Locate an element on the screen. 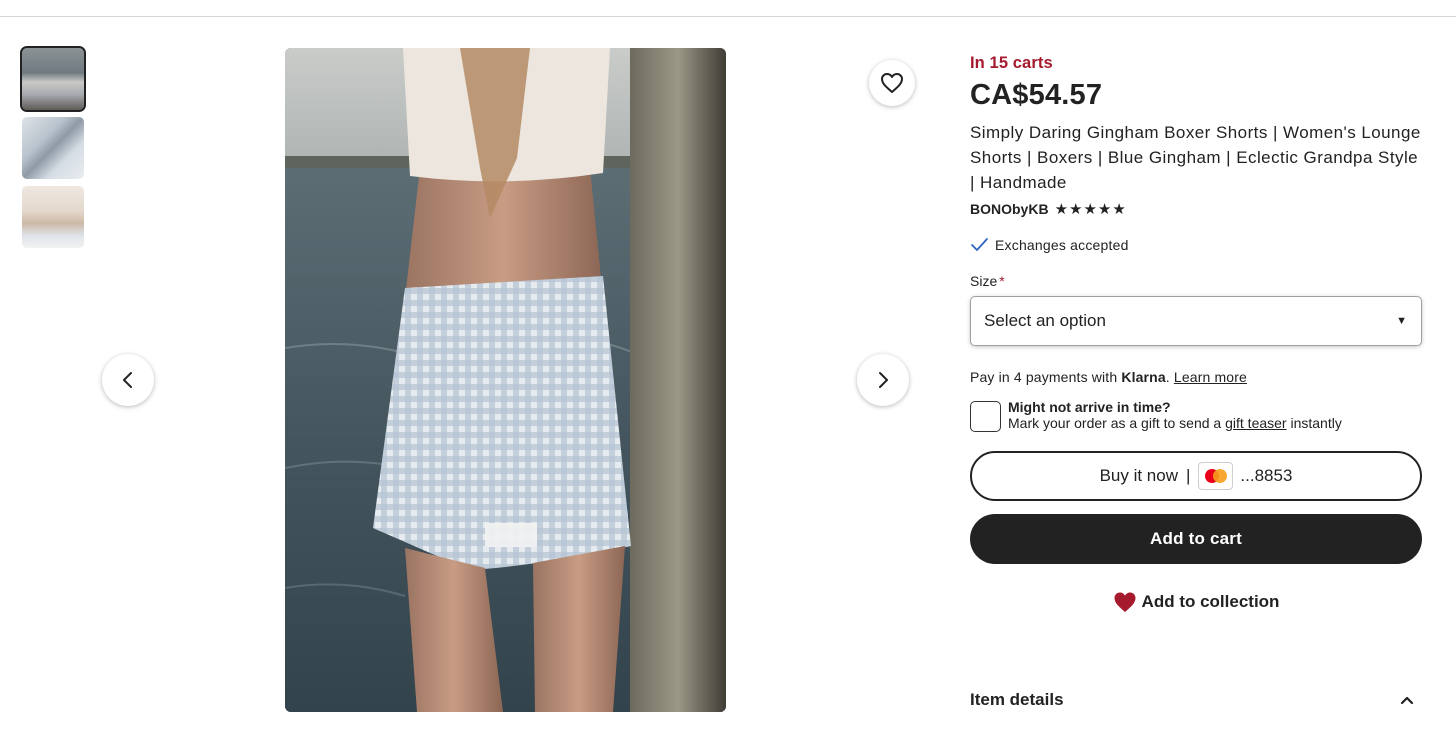 This screenshot has width=1456, height=742. exchanges-row: Exchanges accepted is located at coordinates (1196, 245).